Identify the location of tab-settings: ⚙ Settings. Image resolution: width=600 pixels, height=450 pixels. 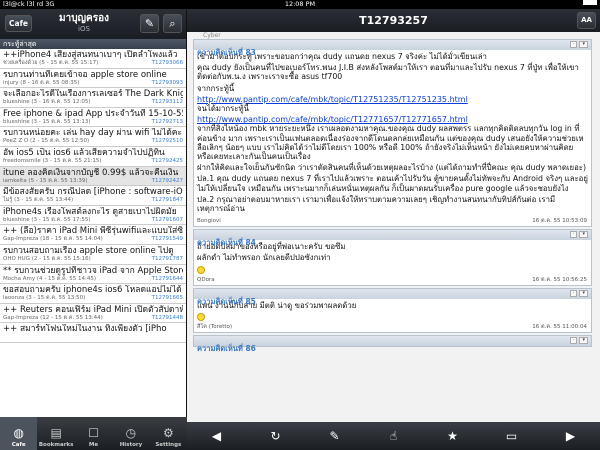
(168, 433).